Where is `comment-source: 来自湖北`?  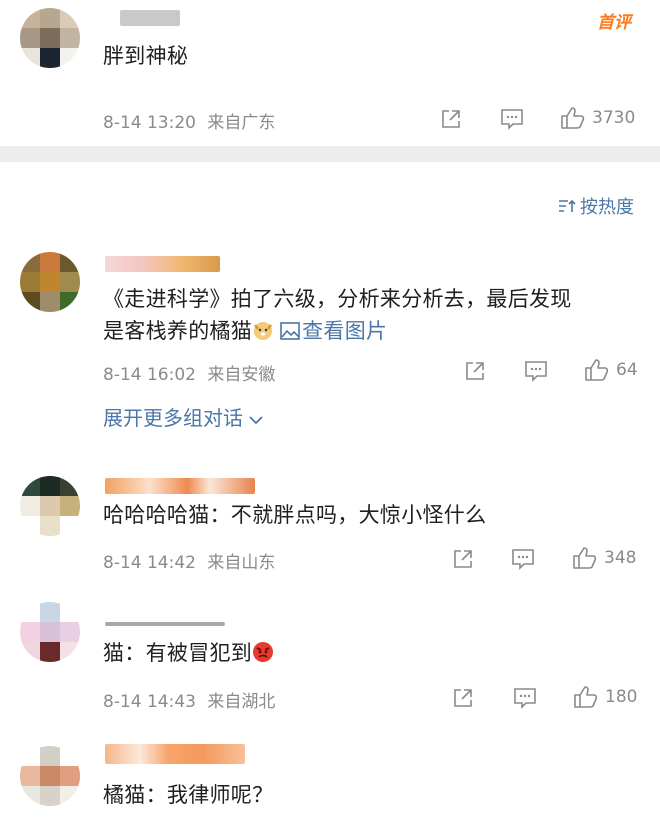
comment-source: 来自湖北 is located at coordinates (241, 702).